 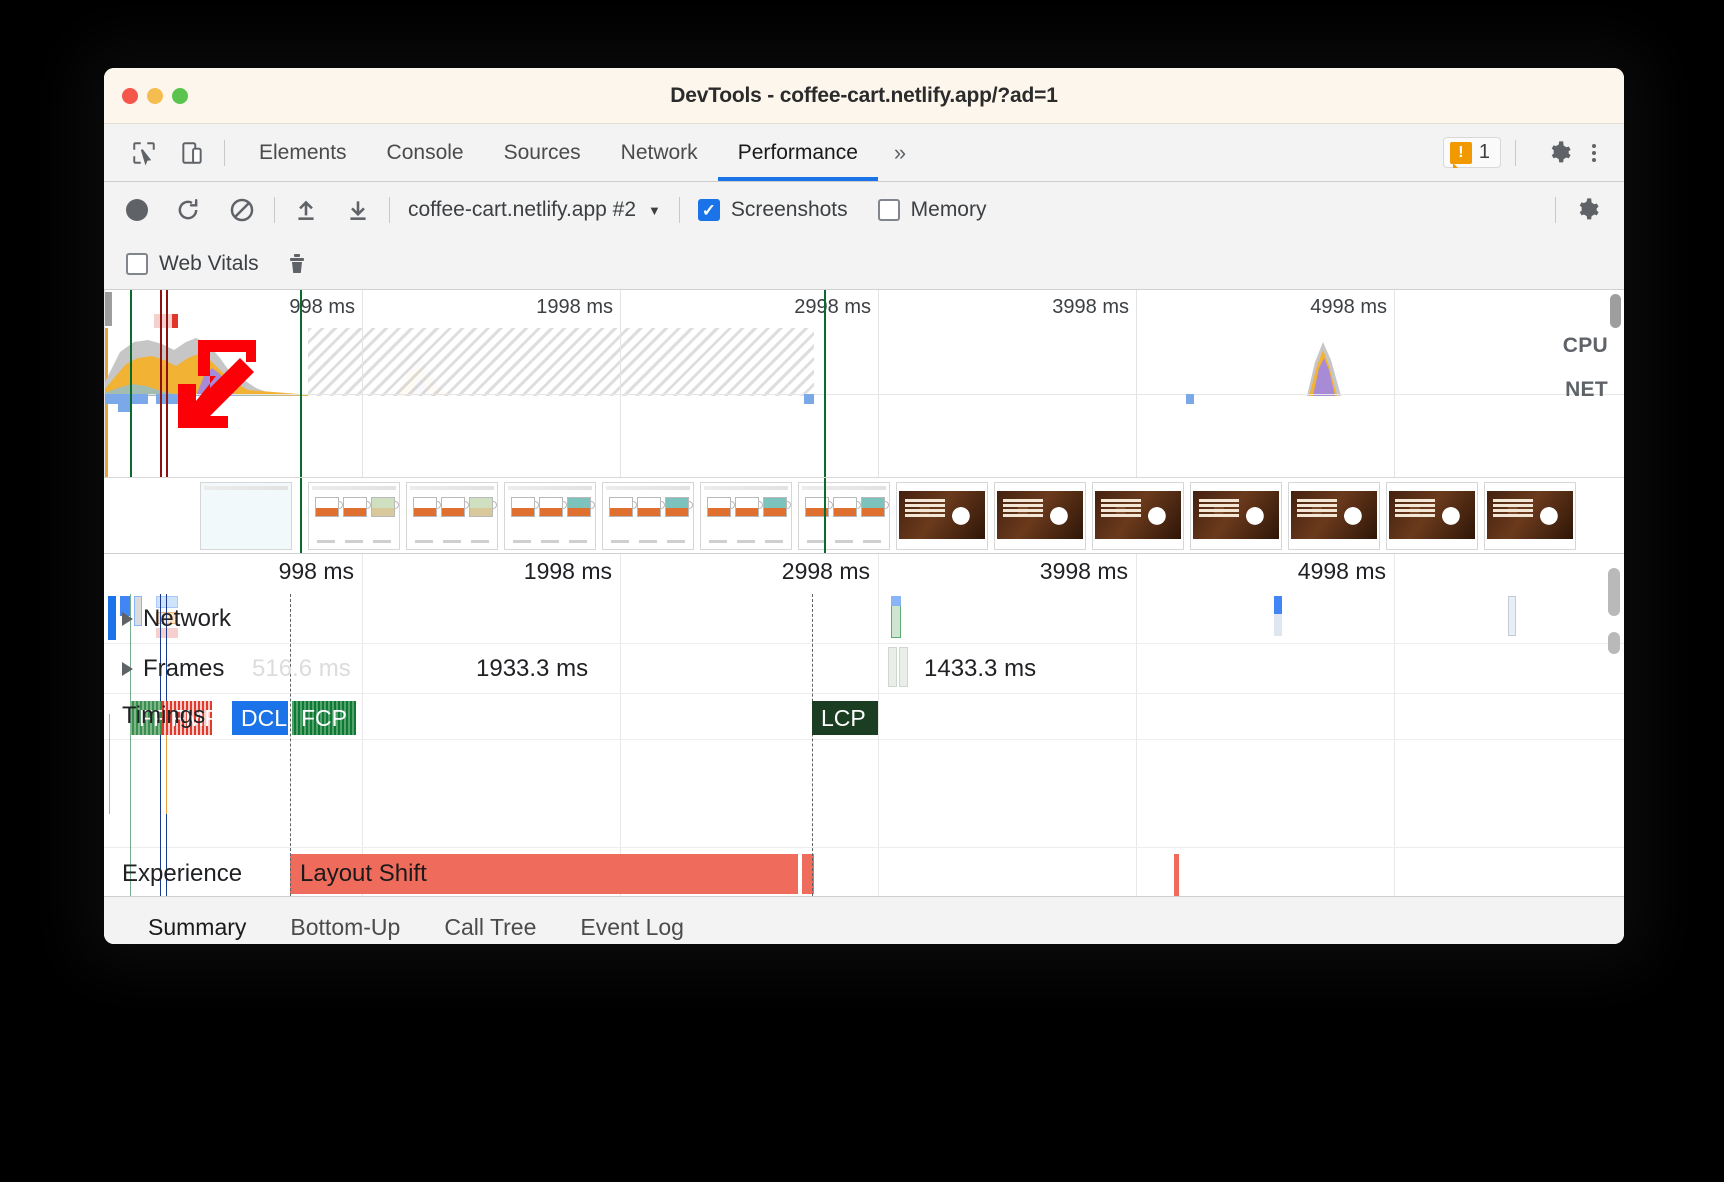 What do you see at coordinates (836, 383) in the screenshot?
I see `overview-tick: 2998 ms` at bounding box center [836, 383].